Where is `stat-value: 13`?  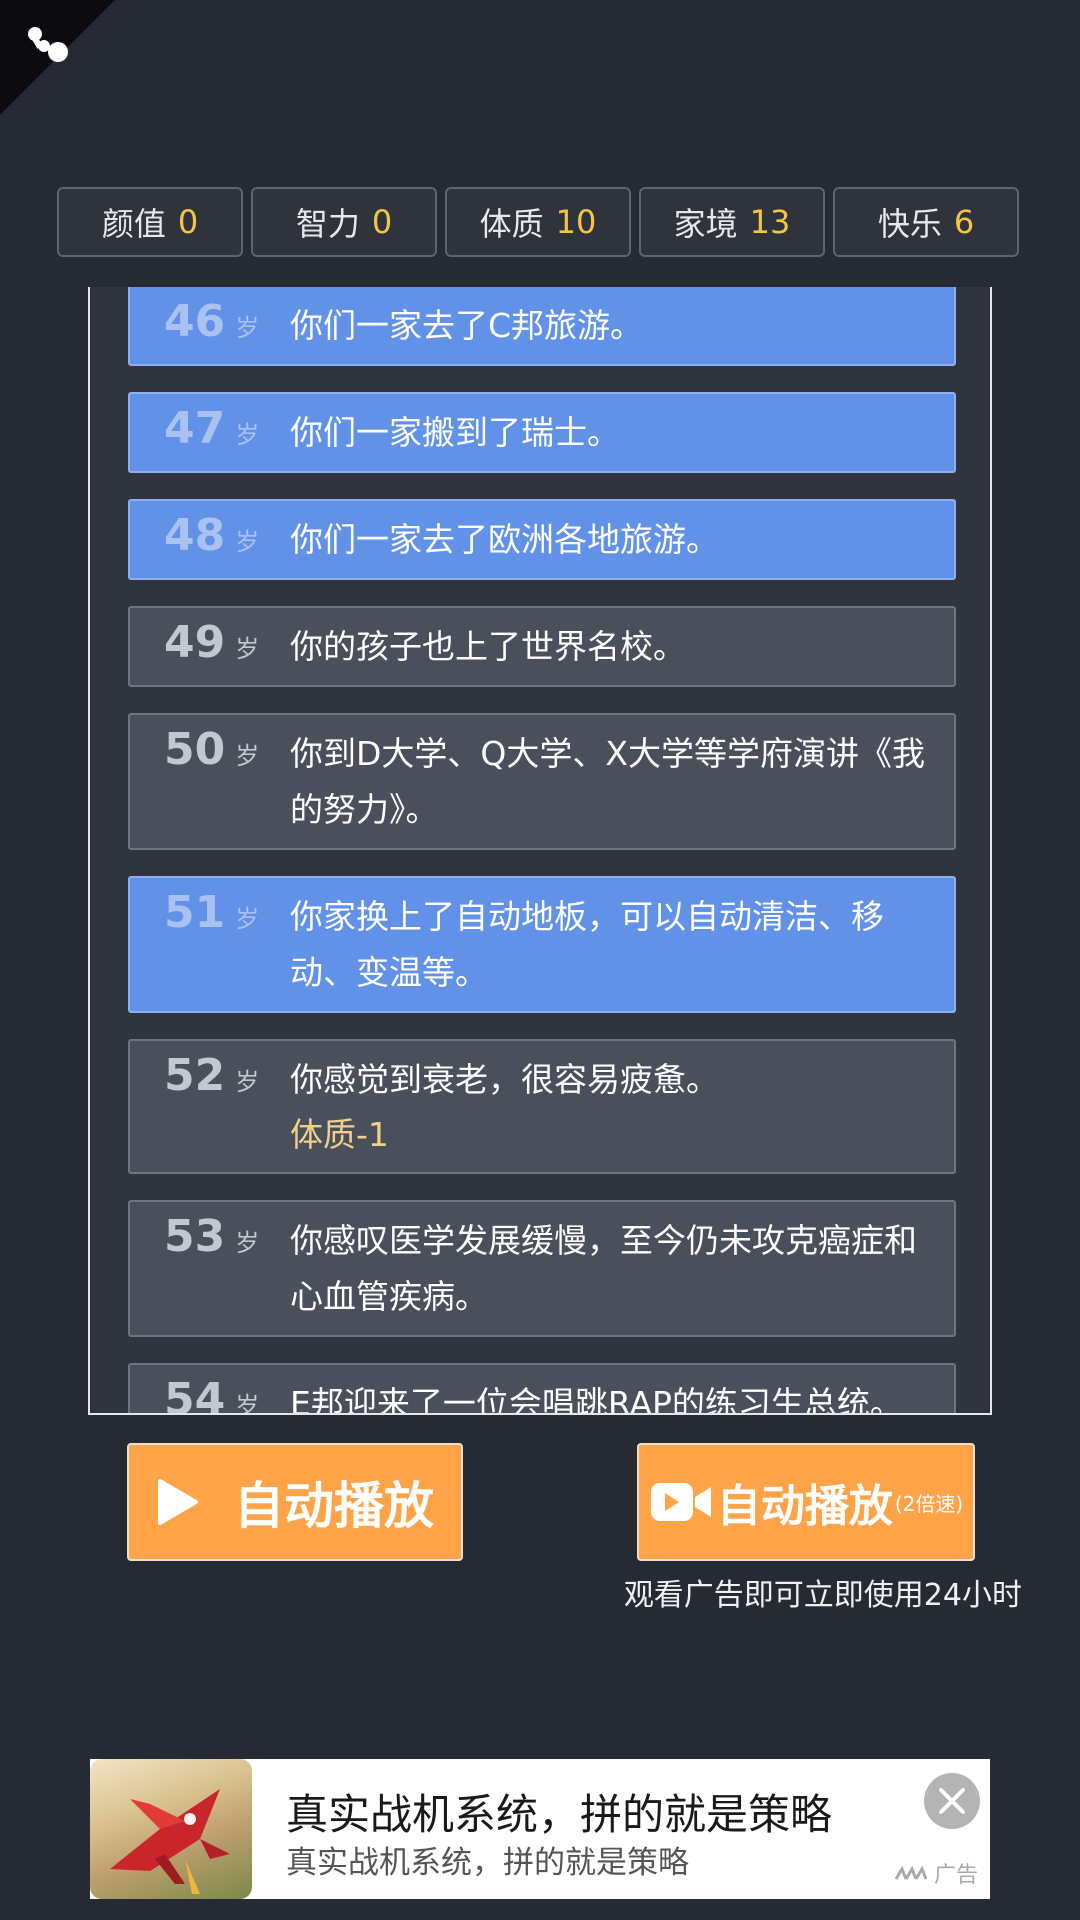
stat-value: 13 is located at coordinates (770, 222).